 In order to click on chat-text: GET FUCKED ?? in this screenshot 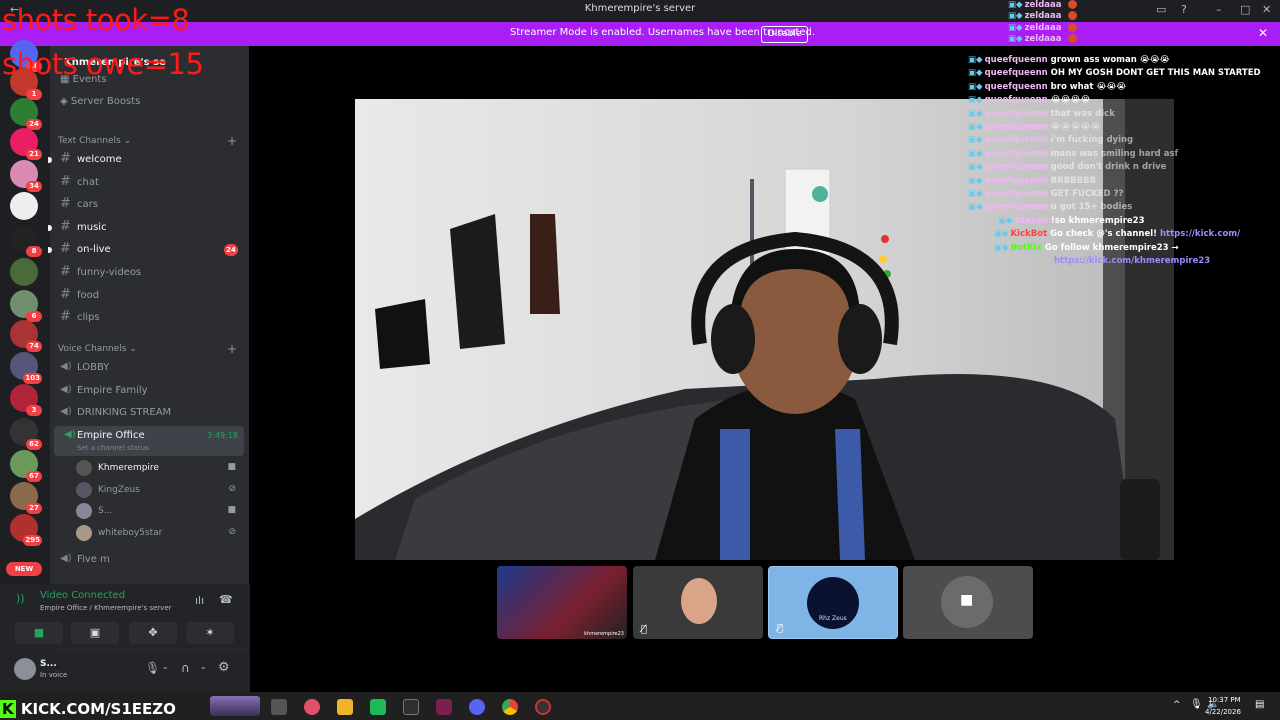, I will do `click(1087, 194)`.